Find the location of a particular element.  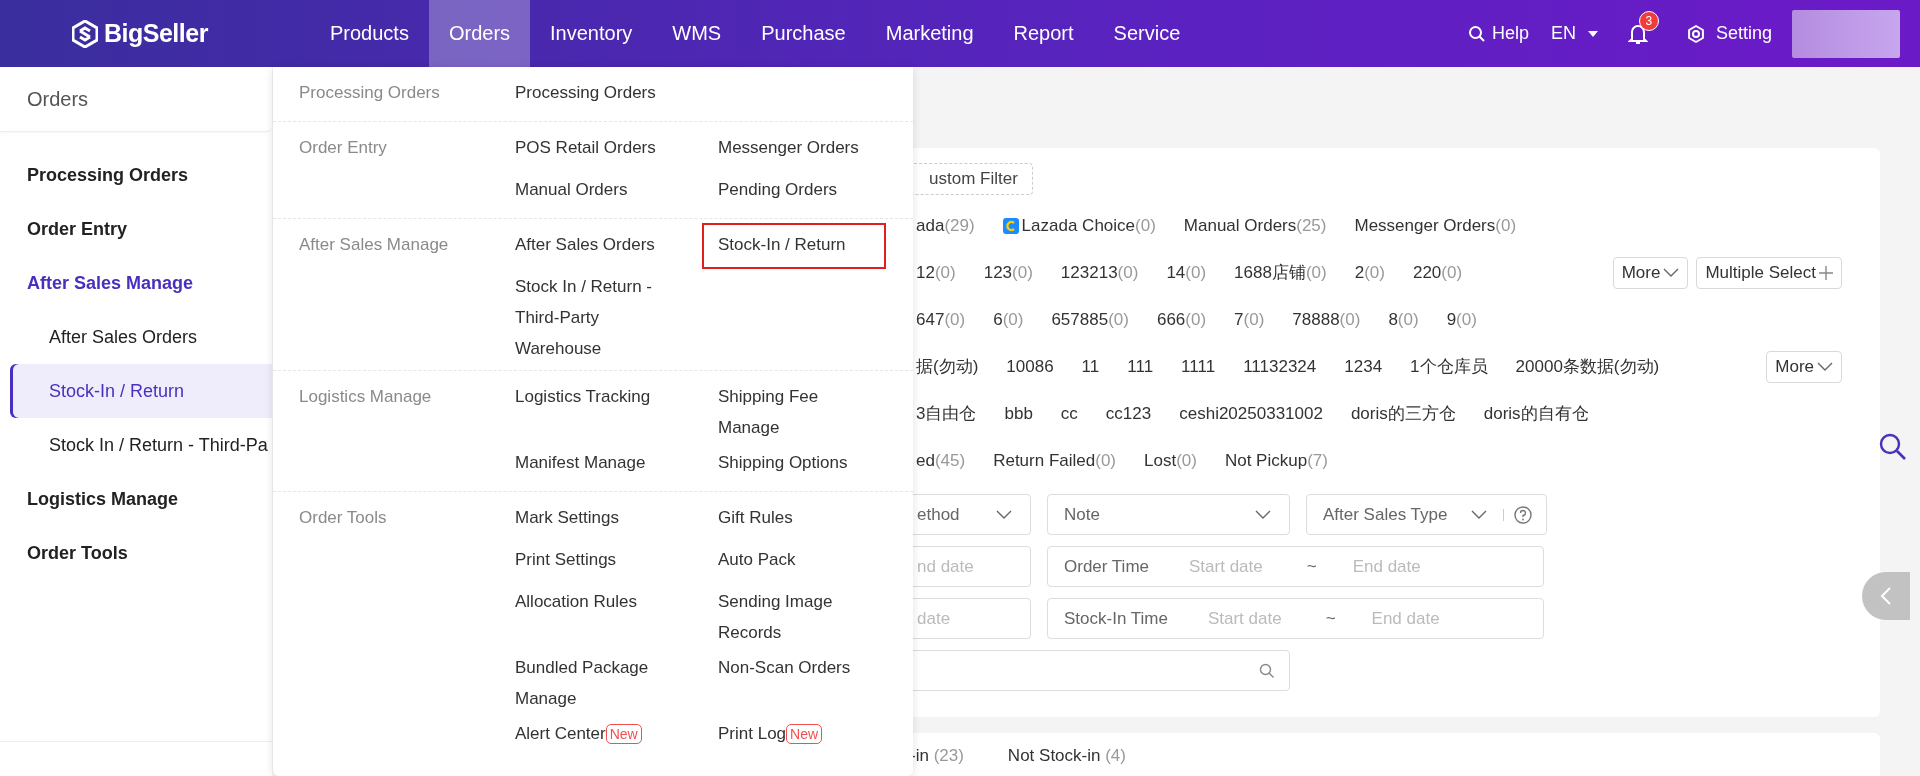

sidebar-item: Order Tools is located at coordinates (136, 553).